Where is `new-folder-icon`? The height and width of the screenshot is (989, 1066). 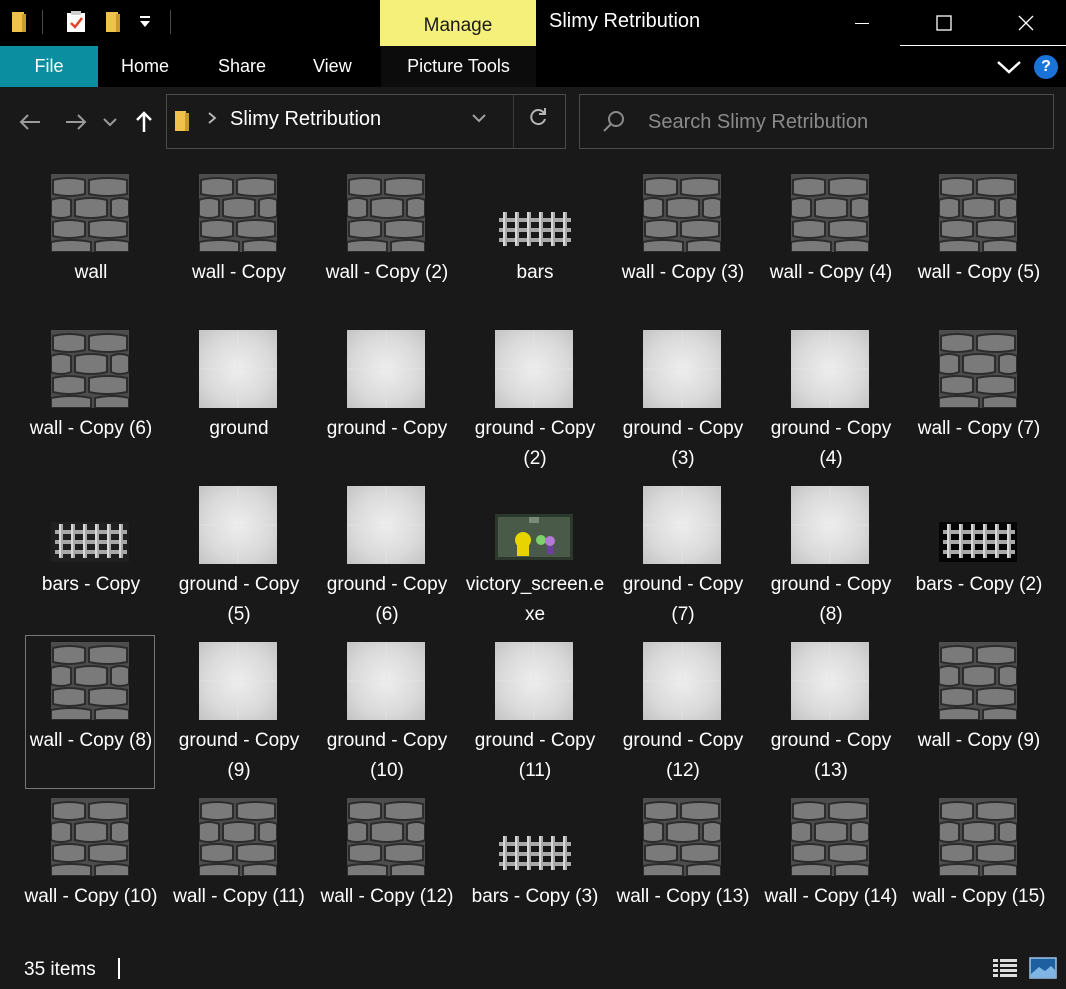 new-folder-icon is located at coordinates (114, 24).